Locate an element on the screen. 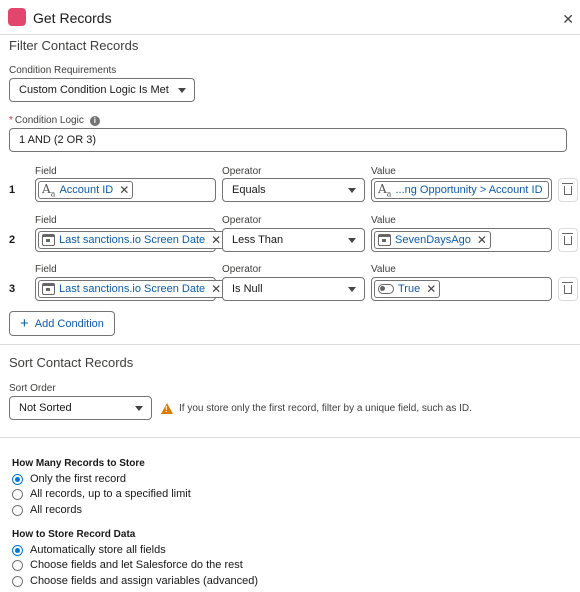 This screenshot has width=580, height=592. radio-label: All records, up to a specified limit is located at coordinates (110, 494).